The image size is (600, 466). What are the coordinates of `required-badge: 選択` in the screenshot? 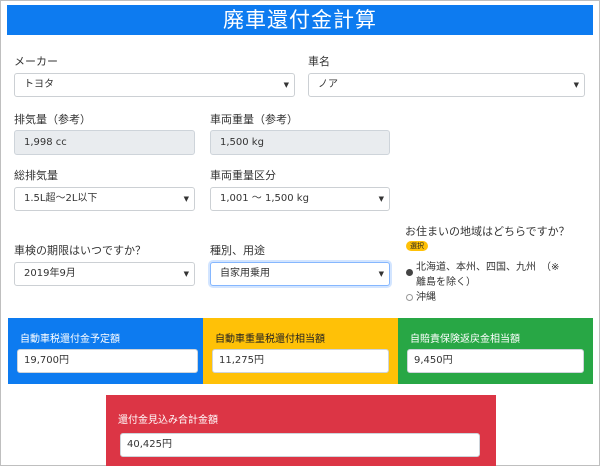 It's located at (417, 246).